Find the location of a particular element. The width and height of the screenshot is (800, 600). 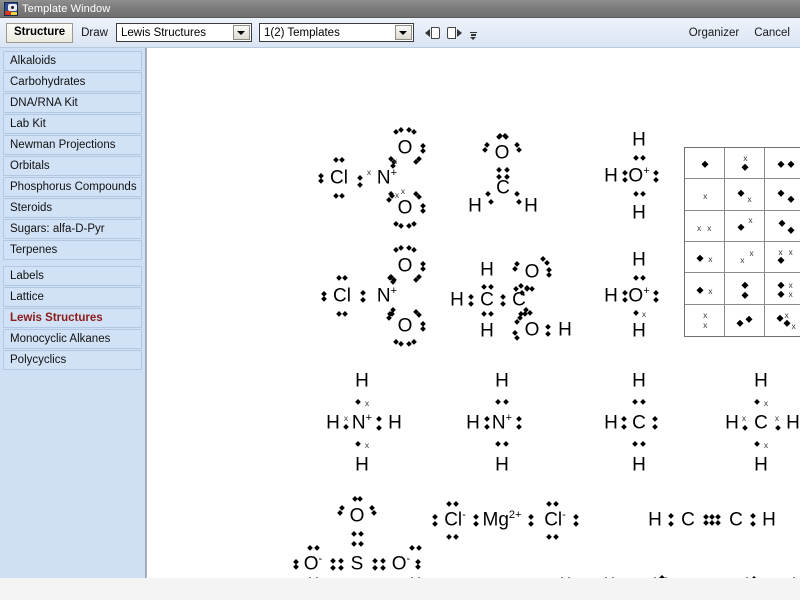

sidebar-item-terpenes: Terpenes is located at coordinates (72, 250).